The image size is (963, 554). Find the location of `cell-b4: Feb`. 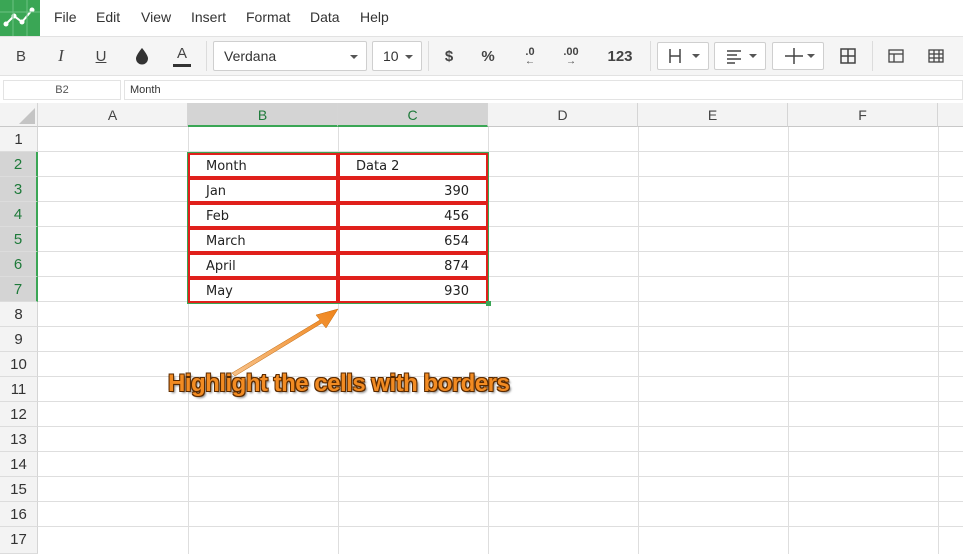

cell-b4: Feb is located at coordinates (263, 215).